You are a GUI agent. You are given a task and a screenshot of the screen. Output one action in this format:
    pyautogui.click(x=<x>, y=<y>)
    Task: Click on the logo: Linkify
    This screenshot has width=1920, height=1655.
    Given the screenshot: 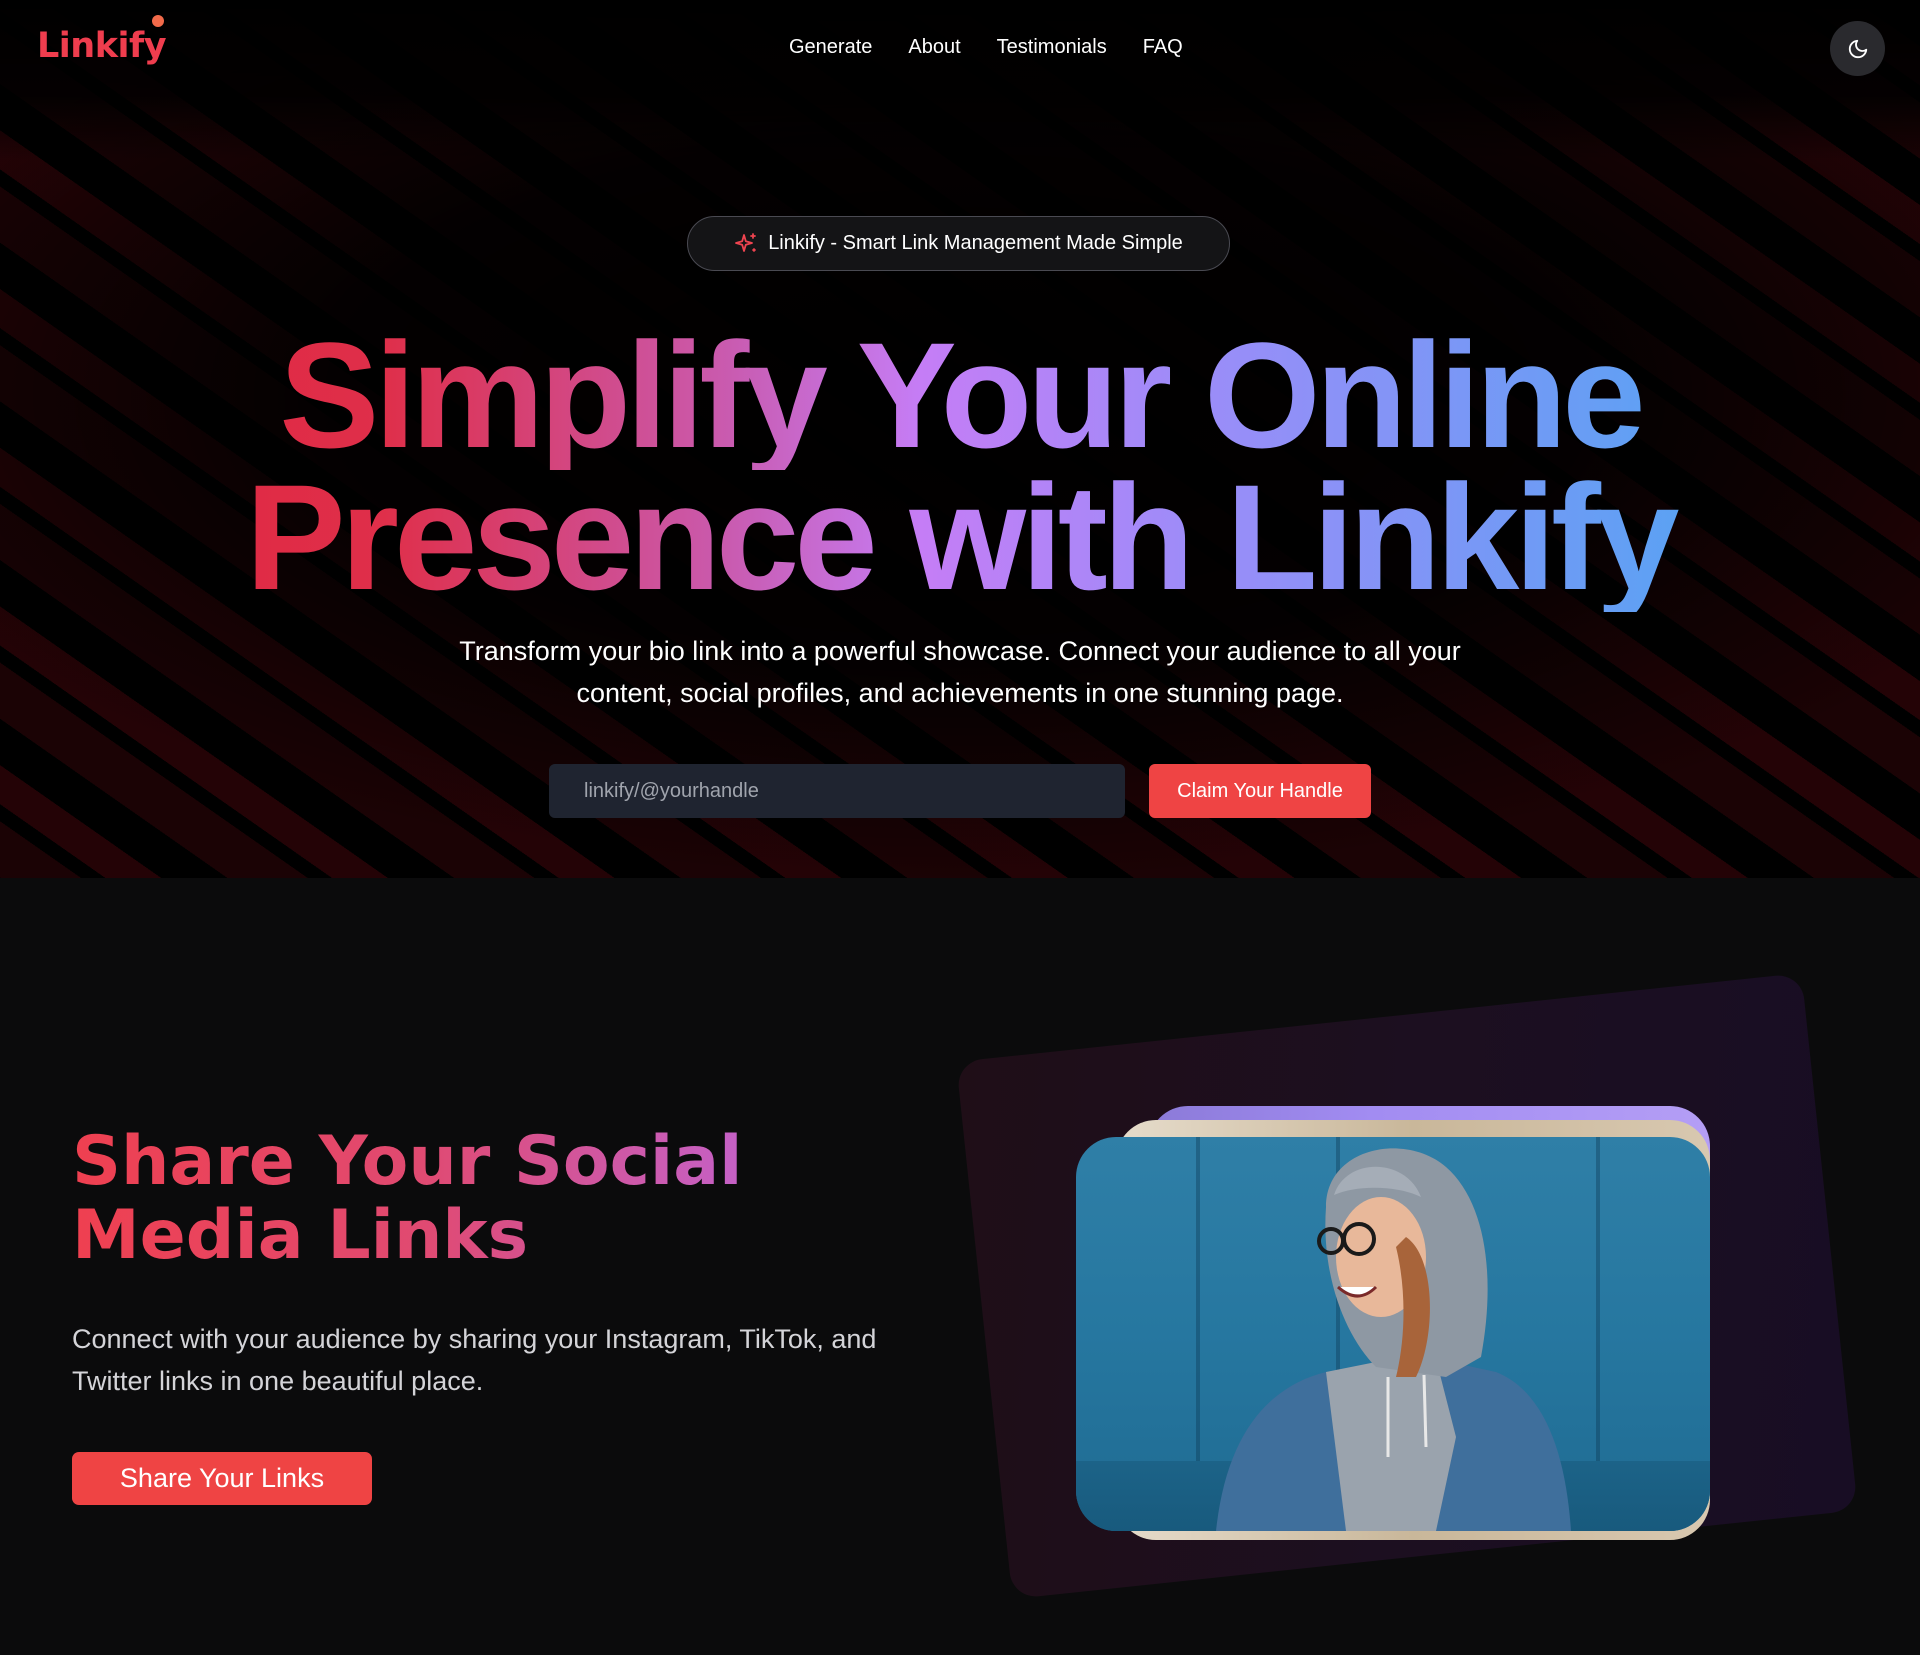 What is the action you would take?
    pyautogui.click(x=102, y=46)
    